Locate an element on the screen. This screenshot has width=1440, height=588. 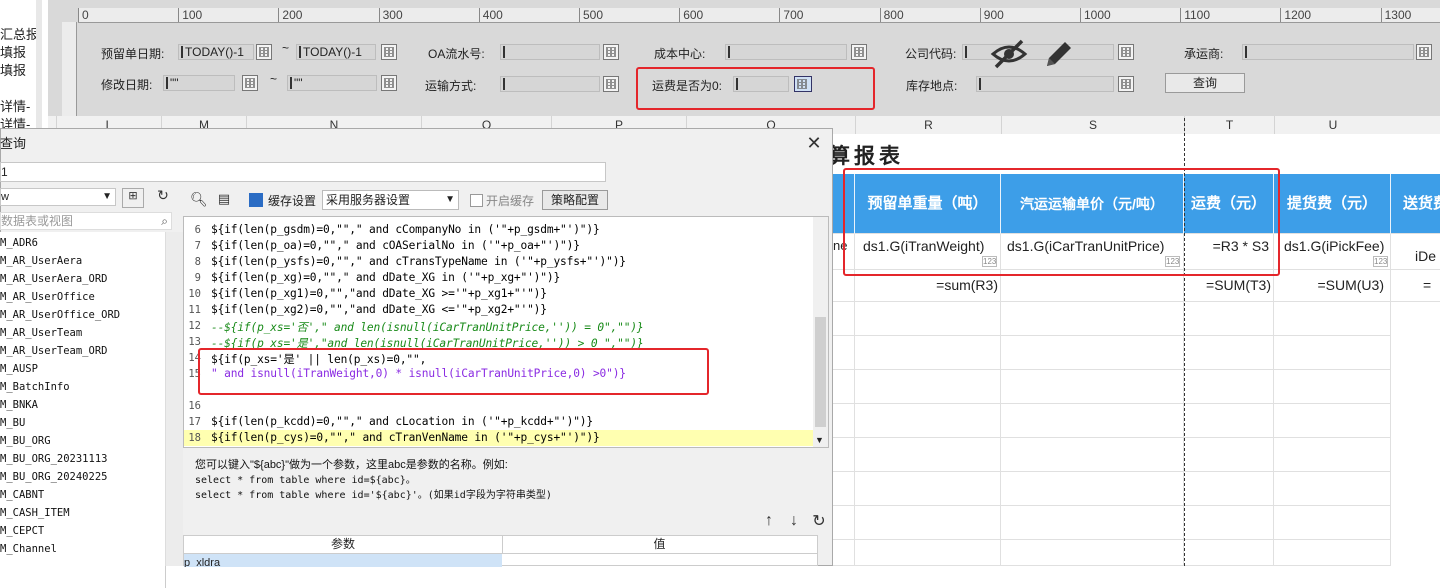
preview-icon: 🔍︎ is located at coordinates (199, 199).